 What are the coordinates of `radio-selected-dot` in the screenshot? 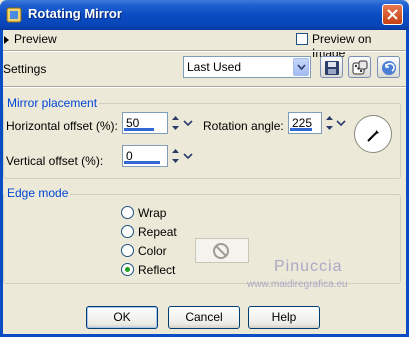 It's located at (127, 269).